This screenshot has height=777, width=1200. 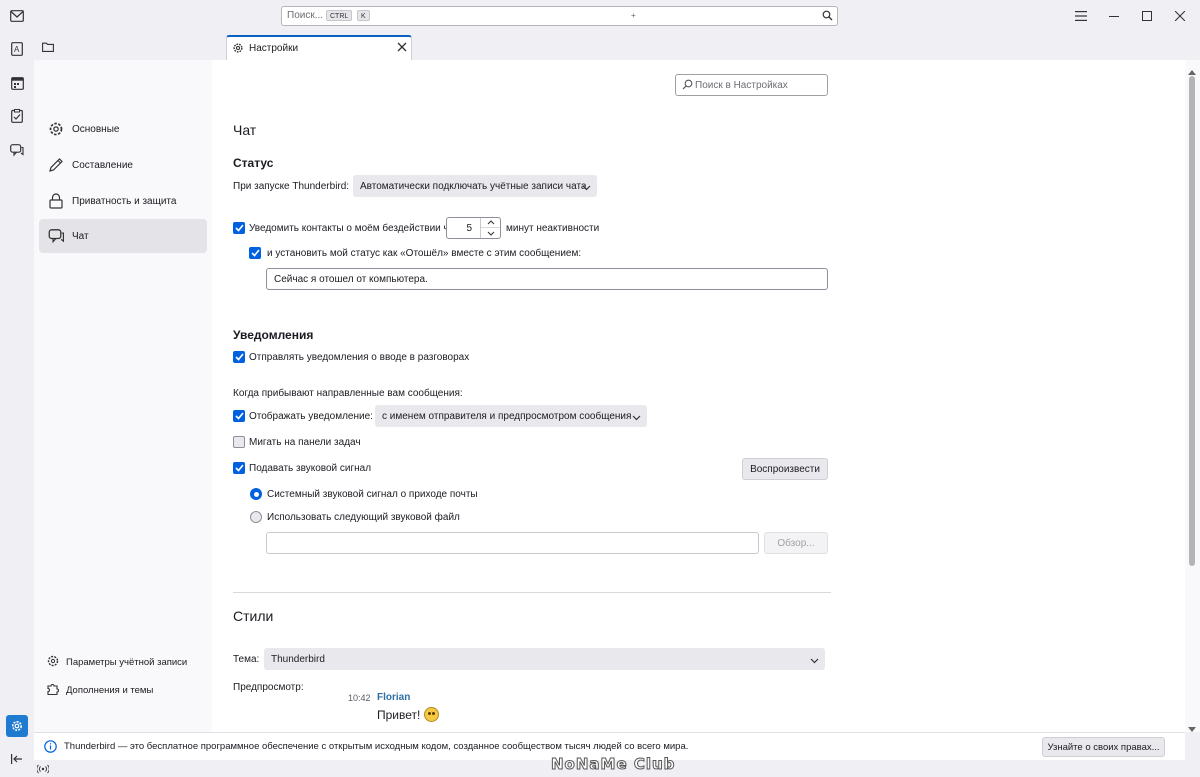 I want to click on away-status-checkbox, so click(x=255, y=253).